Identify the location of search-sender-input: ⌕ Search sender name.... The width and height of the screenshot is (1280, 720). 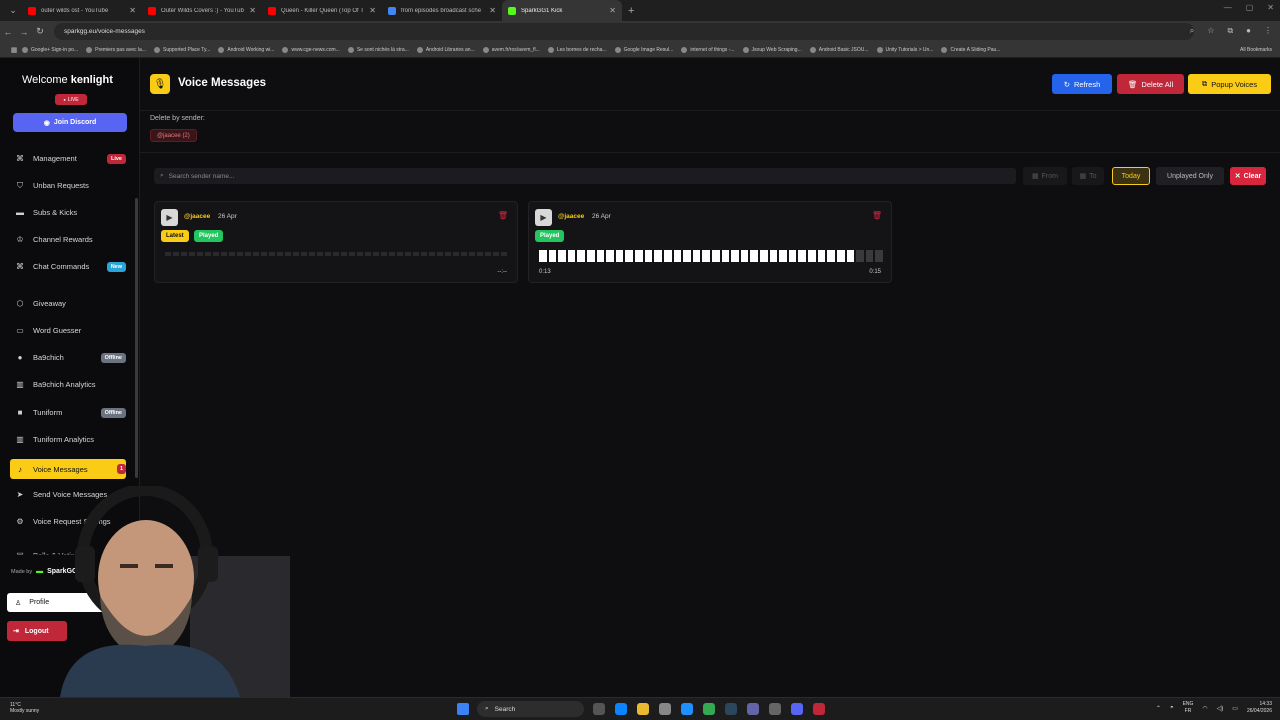
(585, 176).